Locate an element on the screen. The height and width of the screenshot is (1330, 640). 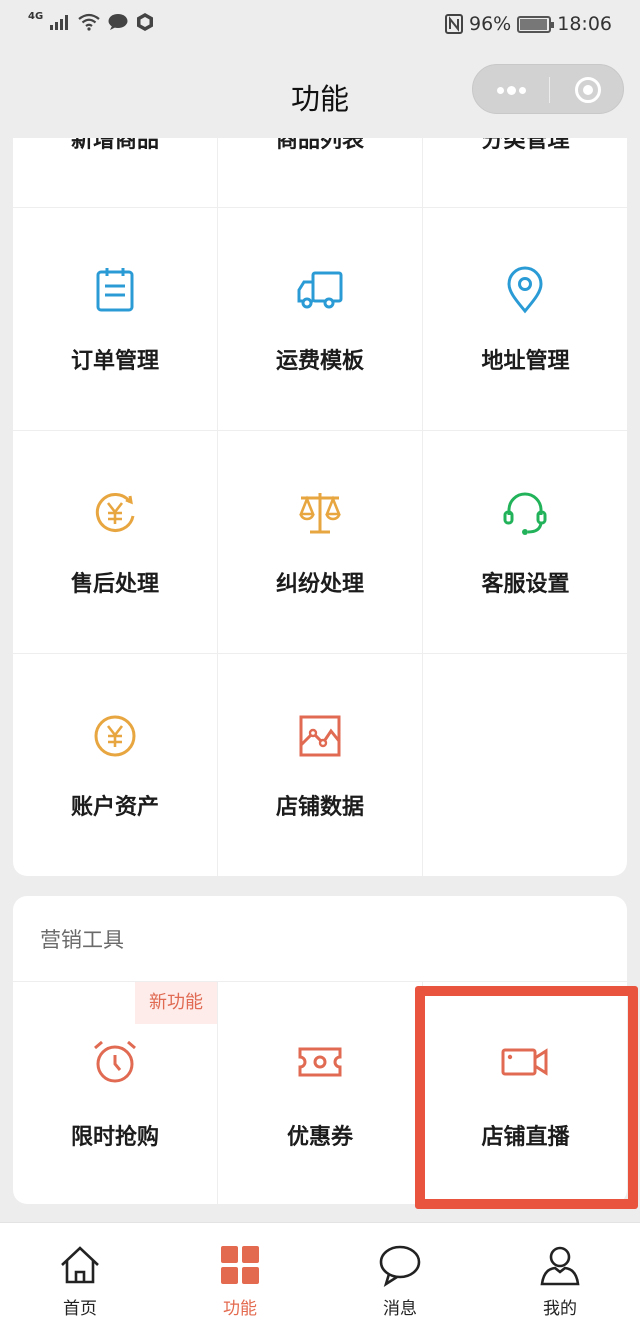
tab-label: 我的 is located at coordinates (560, 1309).